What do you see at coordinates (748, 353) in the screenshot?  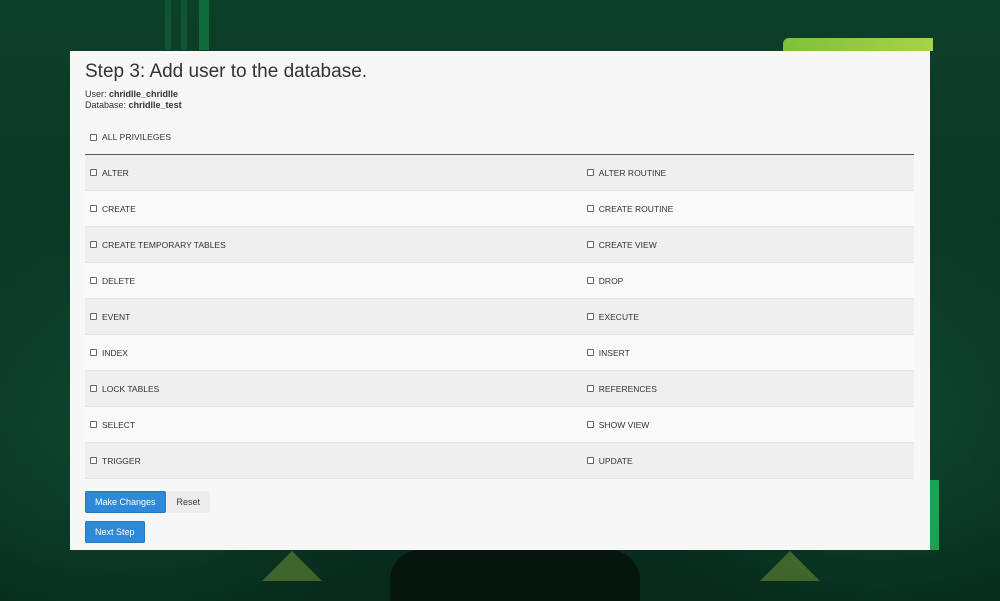 I see `privilege-option: INSERT` at bounding box center [748, 353].